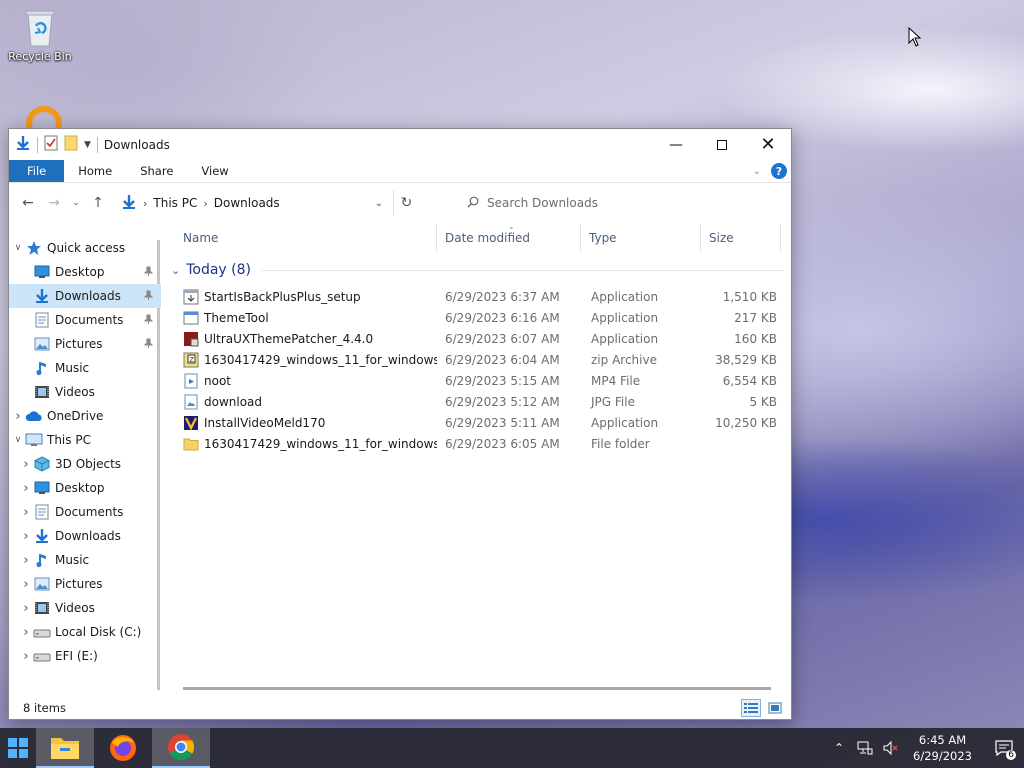 The height and width of the screenshot is (768, 1024). I want to click on file-name: InstallVideoMeld170, so click(265, 422).